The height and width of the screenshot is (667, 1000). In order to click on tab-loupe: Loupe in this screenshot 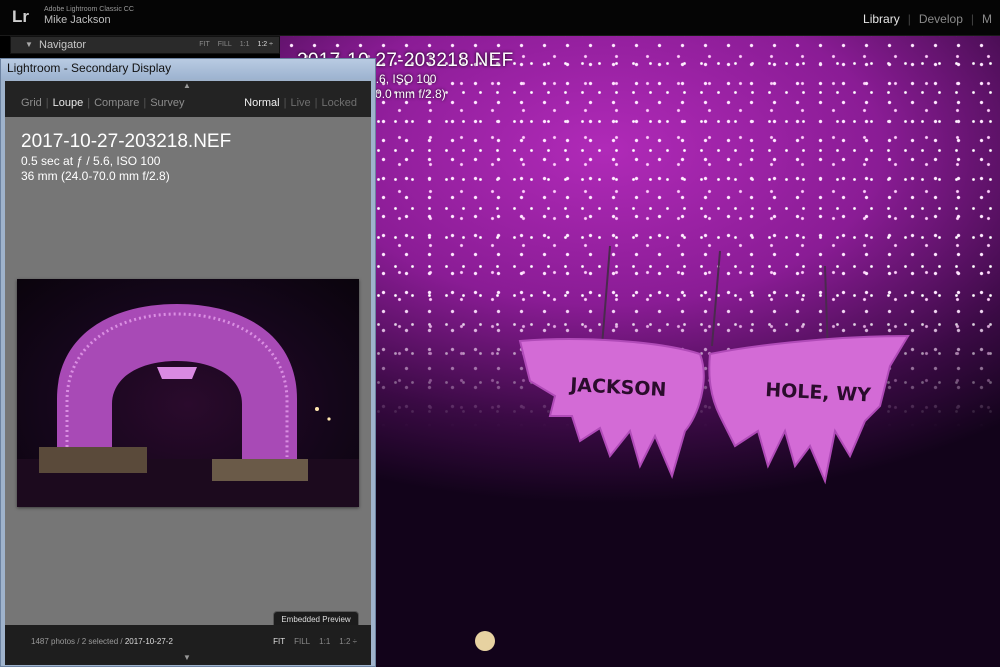, I will do `click(68, 103)`.